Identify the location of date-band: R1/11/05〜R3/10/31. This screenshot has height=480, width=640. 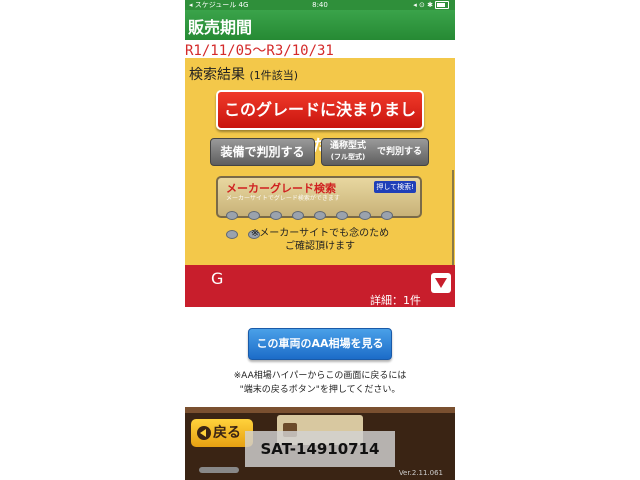
(320, 49).